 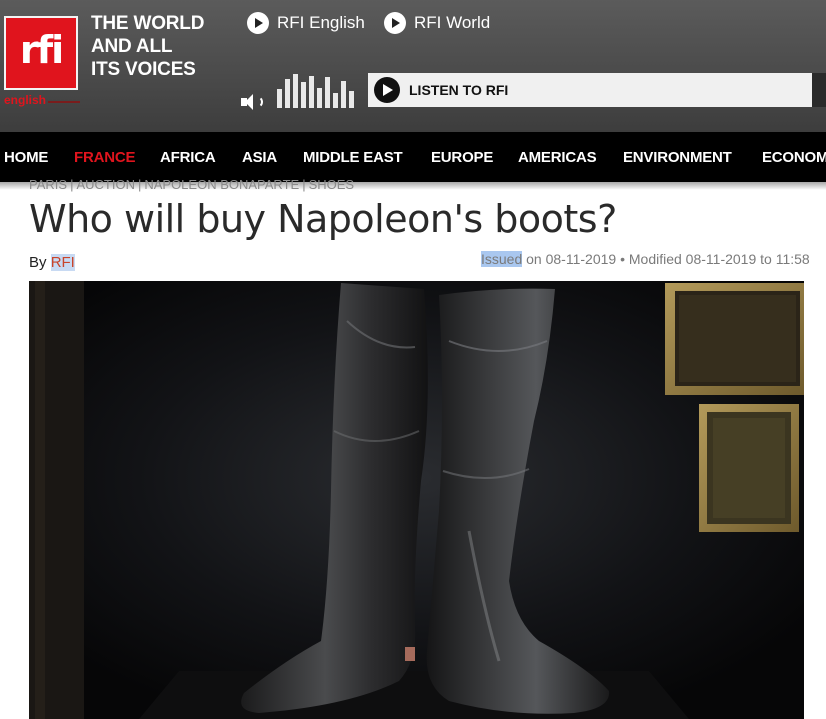 I want to click on radio-link-english: RFI English, so click(x=306, y=23).